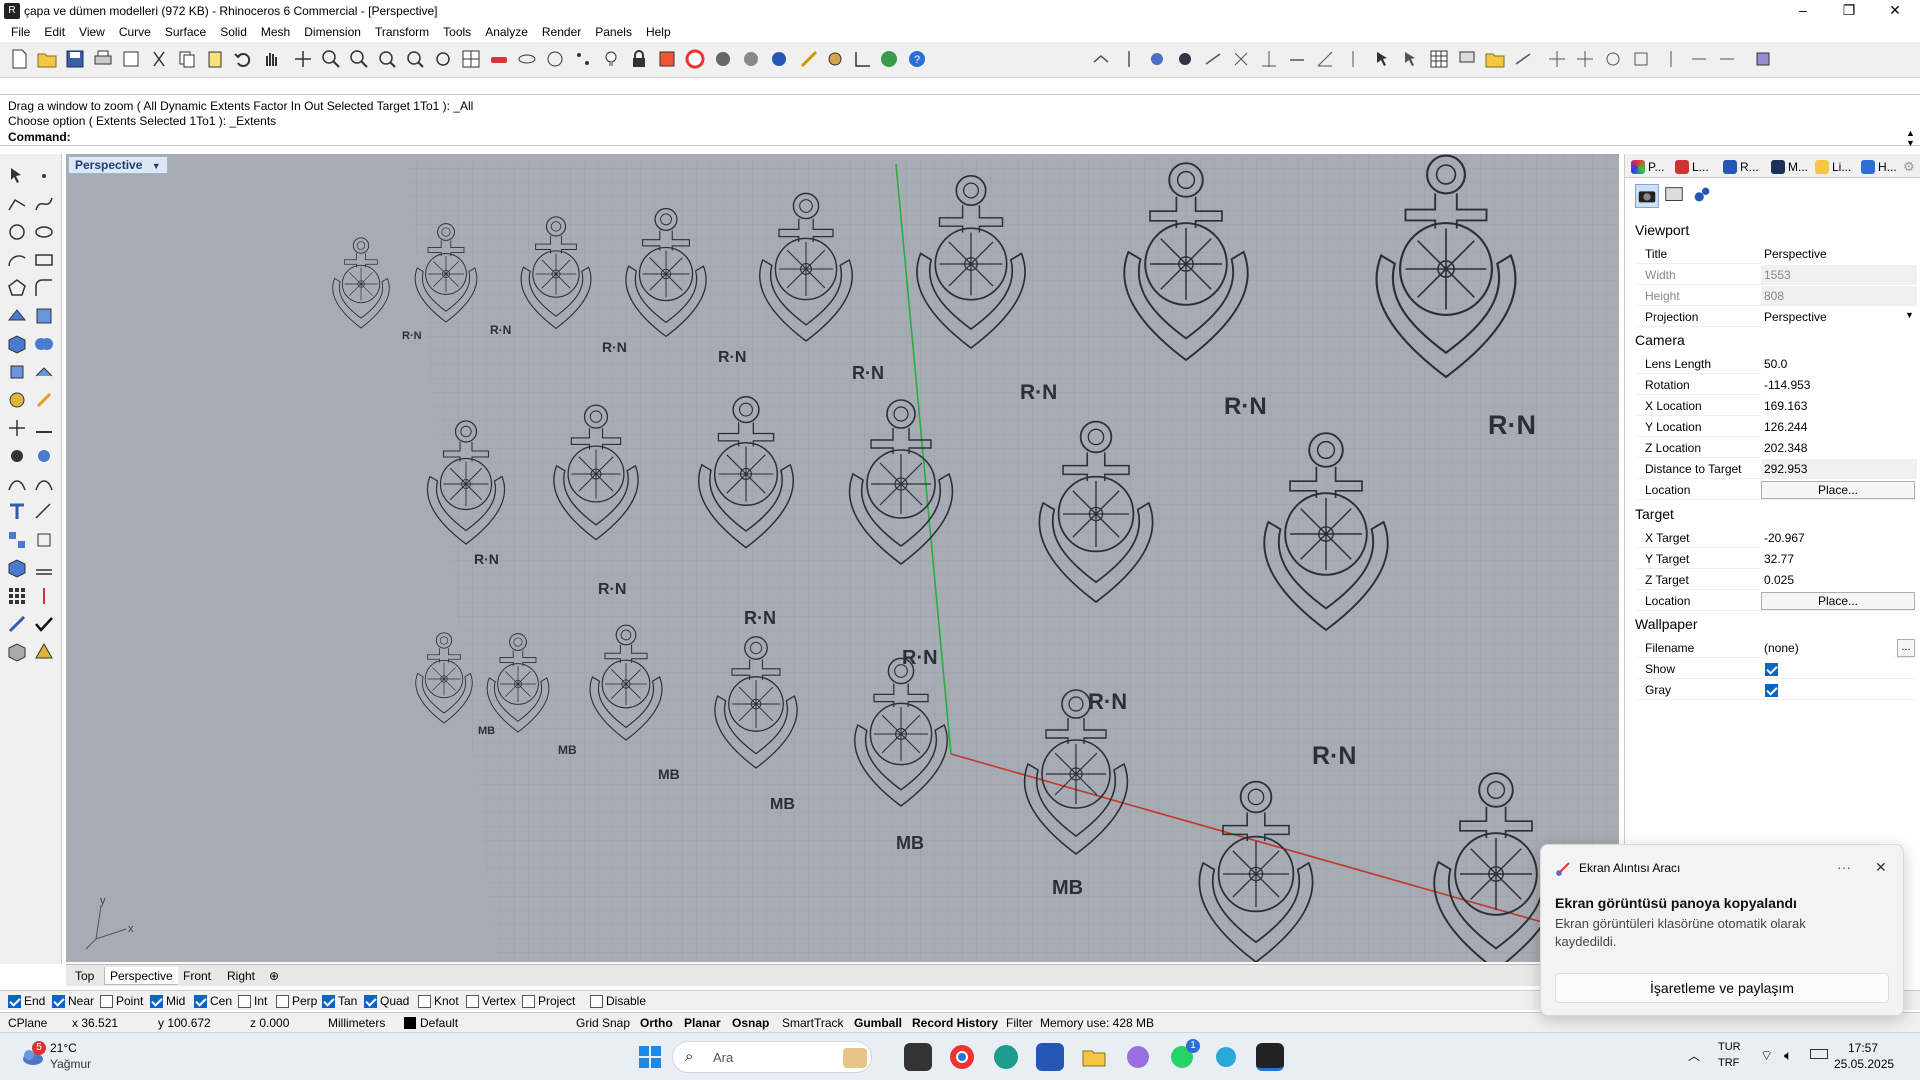 The width and height of the screenshot is (1920, 1080). What do you see at coordinates (1019, 1023) in the screenshot?
I see `filter-toggle: Filter` at bounding box center [1019, 1023].